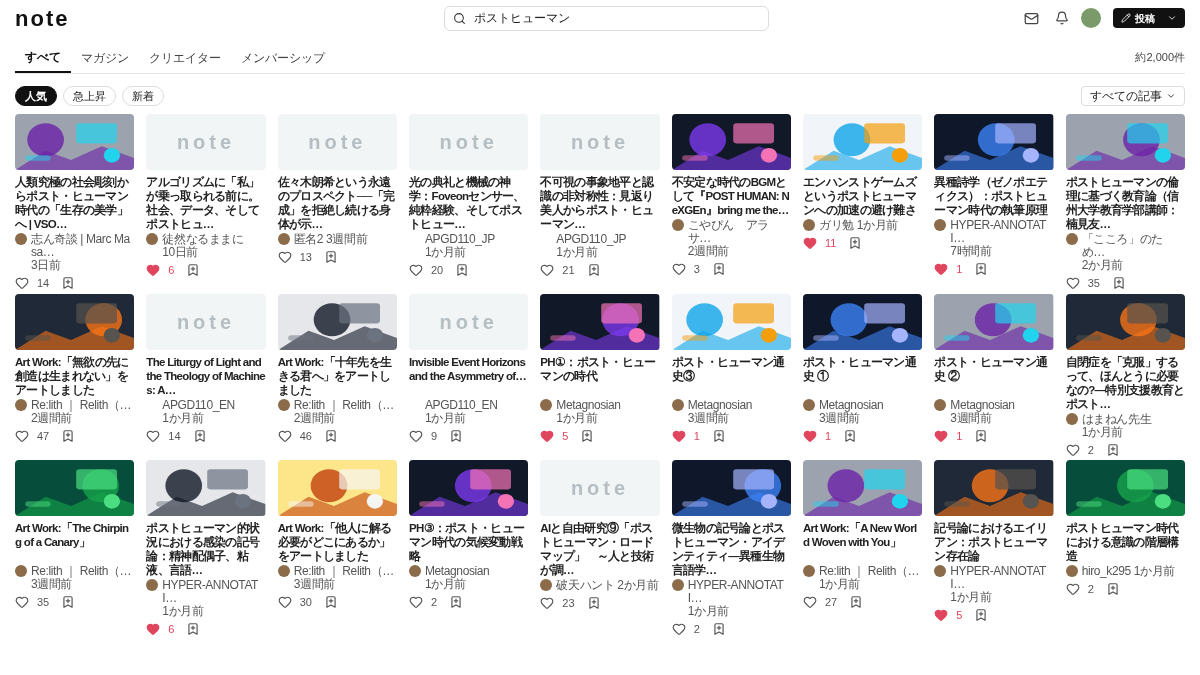  What do you see at coordinates (36, 96) in the screenshot?
I see `filter-chip: 人気` at bounding box center [36, 96].